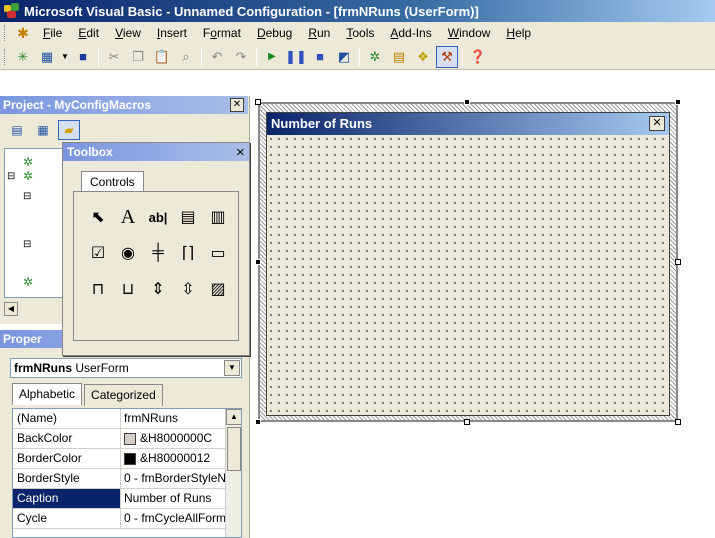  What do you see at coordinates (162, 57) in the screenshot?
I see `paste-icon: 📋` at bounding box center [162, 57].